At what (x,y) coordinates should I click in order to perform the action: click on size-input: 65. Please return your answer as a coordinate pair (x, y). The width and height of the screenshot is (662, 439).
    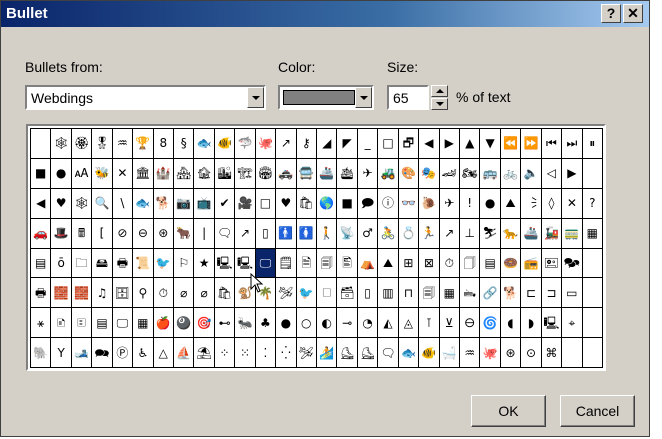
    Looking at the image, I should click on (408, 97).